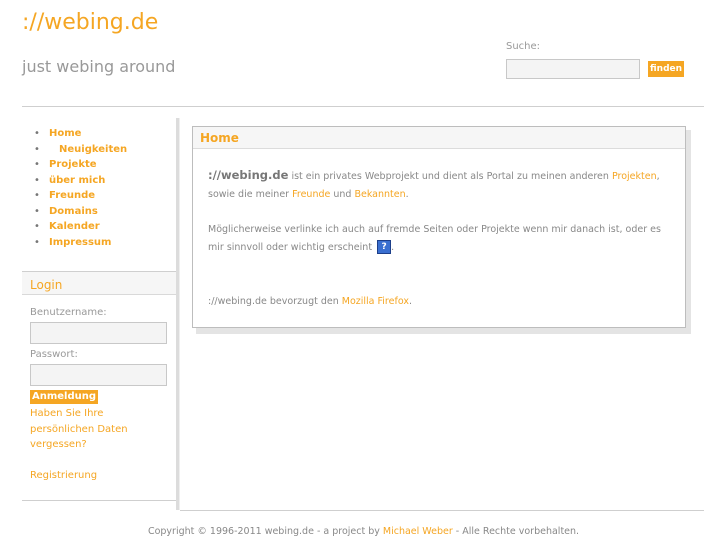  What do you see at coordinates (54, 354) in the screenshot?
I see `password-label: Passwort:` at bounding box center [54, 354].